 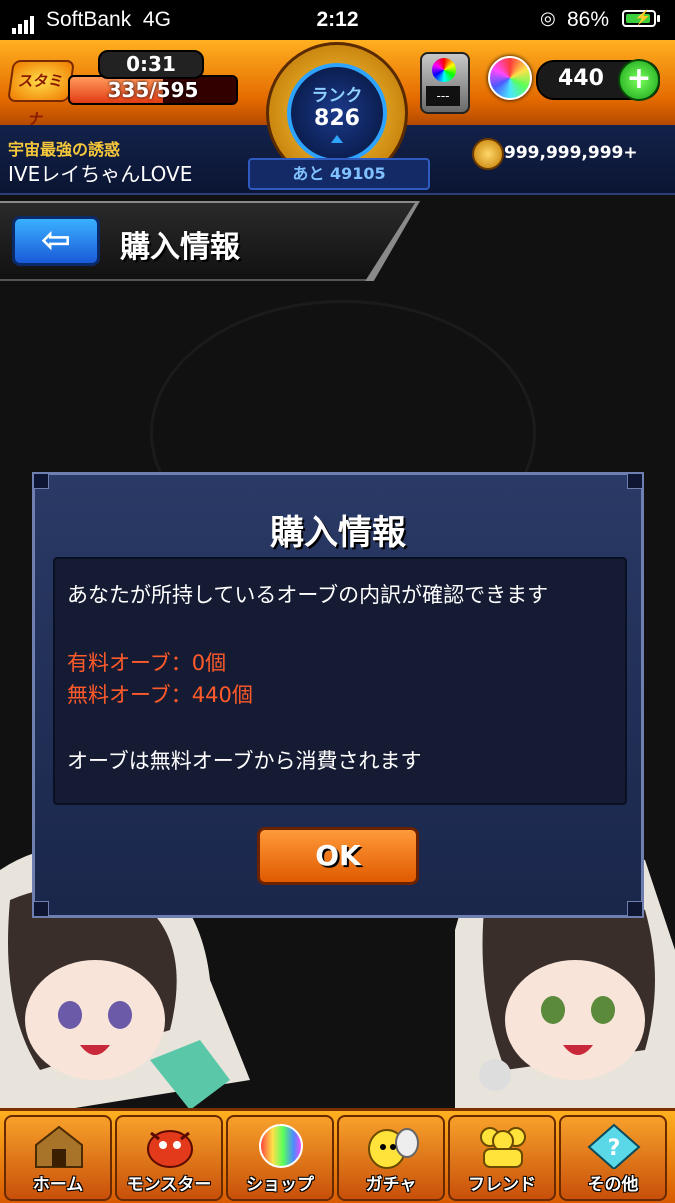 What do you see at coordinates (170, 1149) in the screenshot?
I see `monster-icon` at bounding box center [170, 1149].